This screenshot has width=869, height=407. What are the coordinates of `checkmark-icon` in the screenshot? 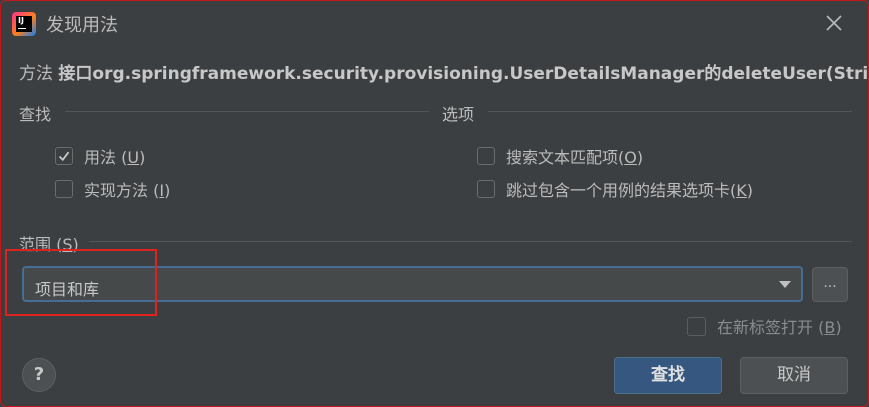 It's located at (64, 156).